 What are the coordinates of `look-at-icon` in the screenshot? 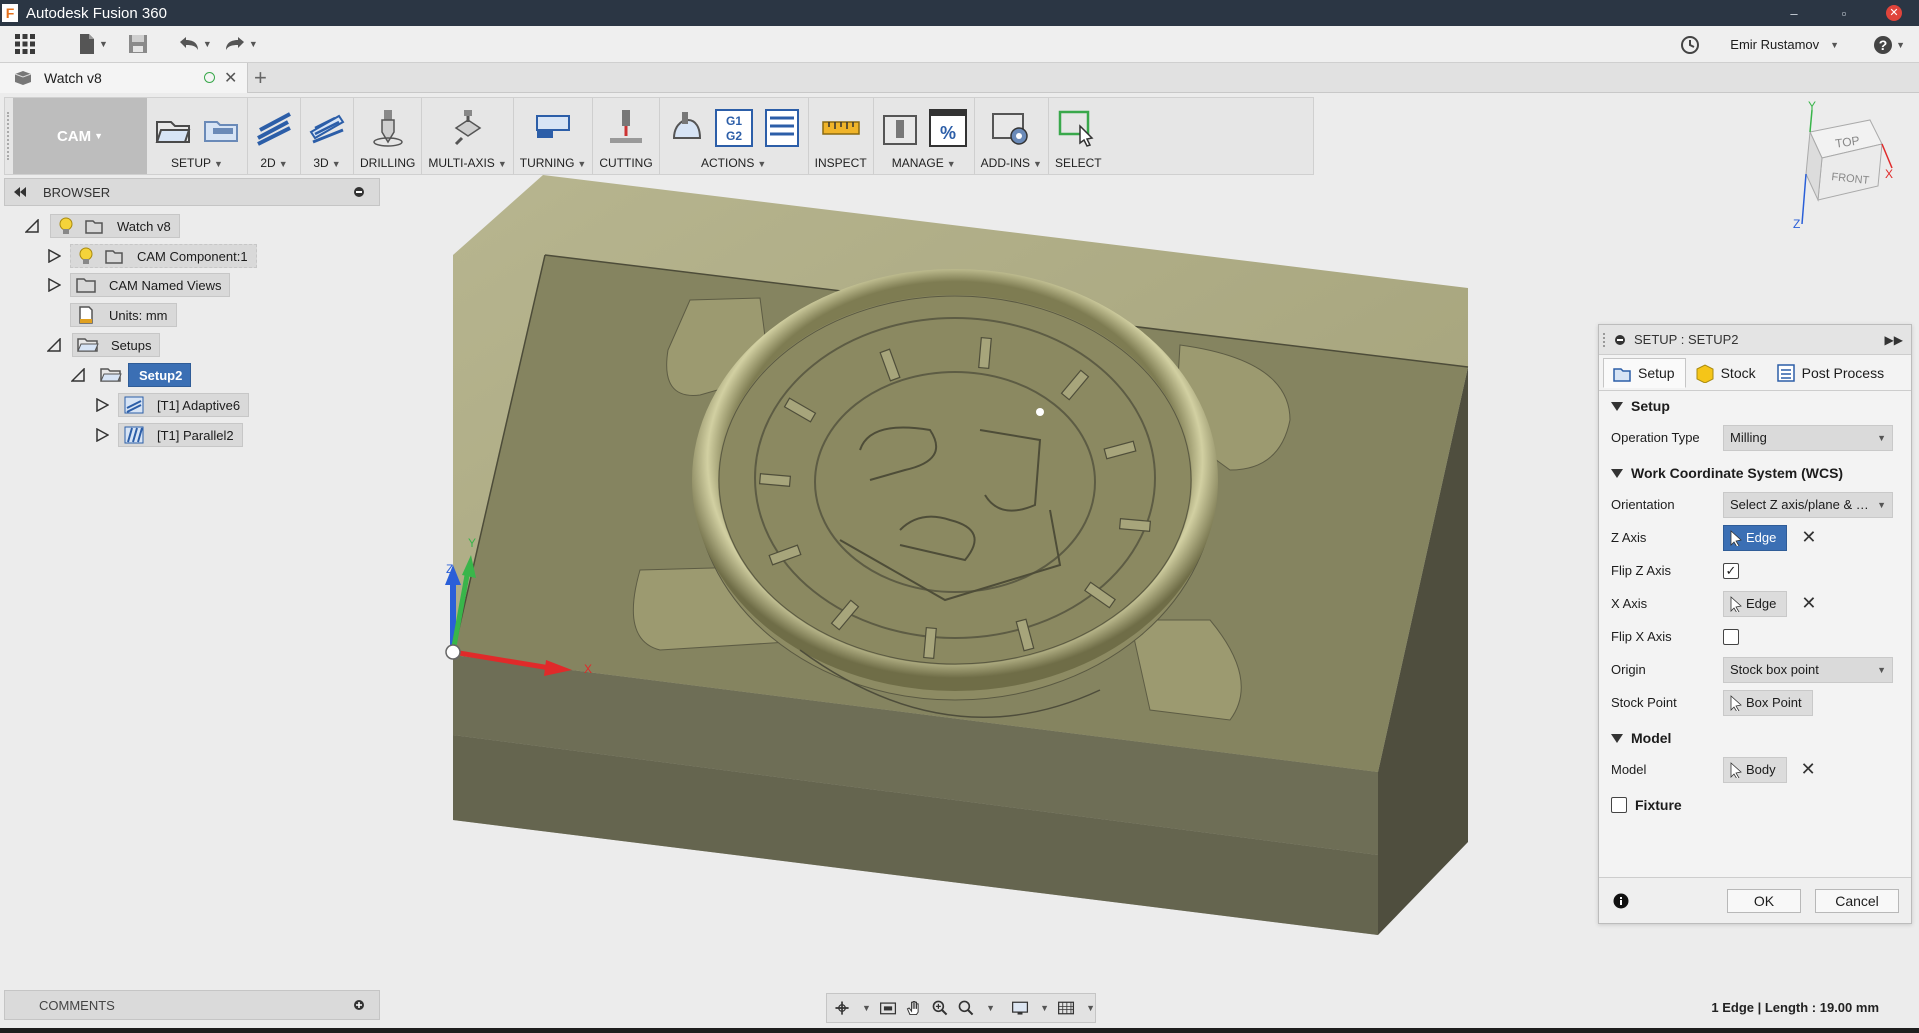 It's located at (888, 1008).